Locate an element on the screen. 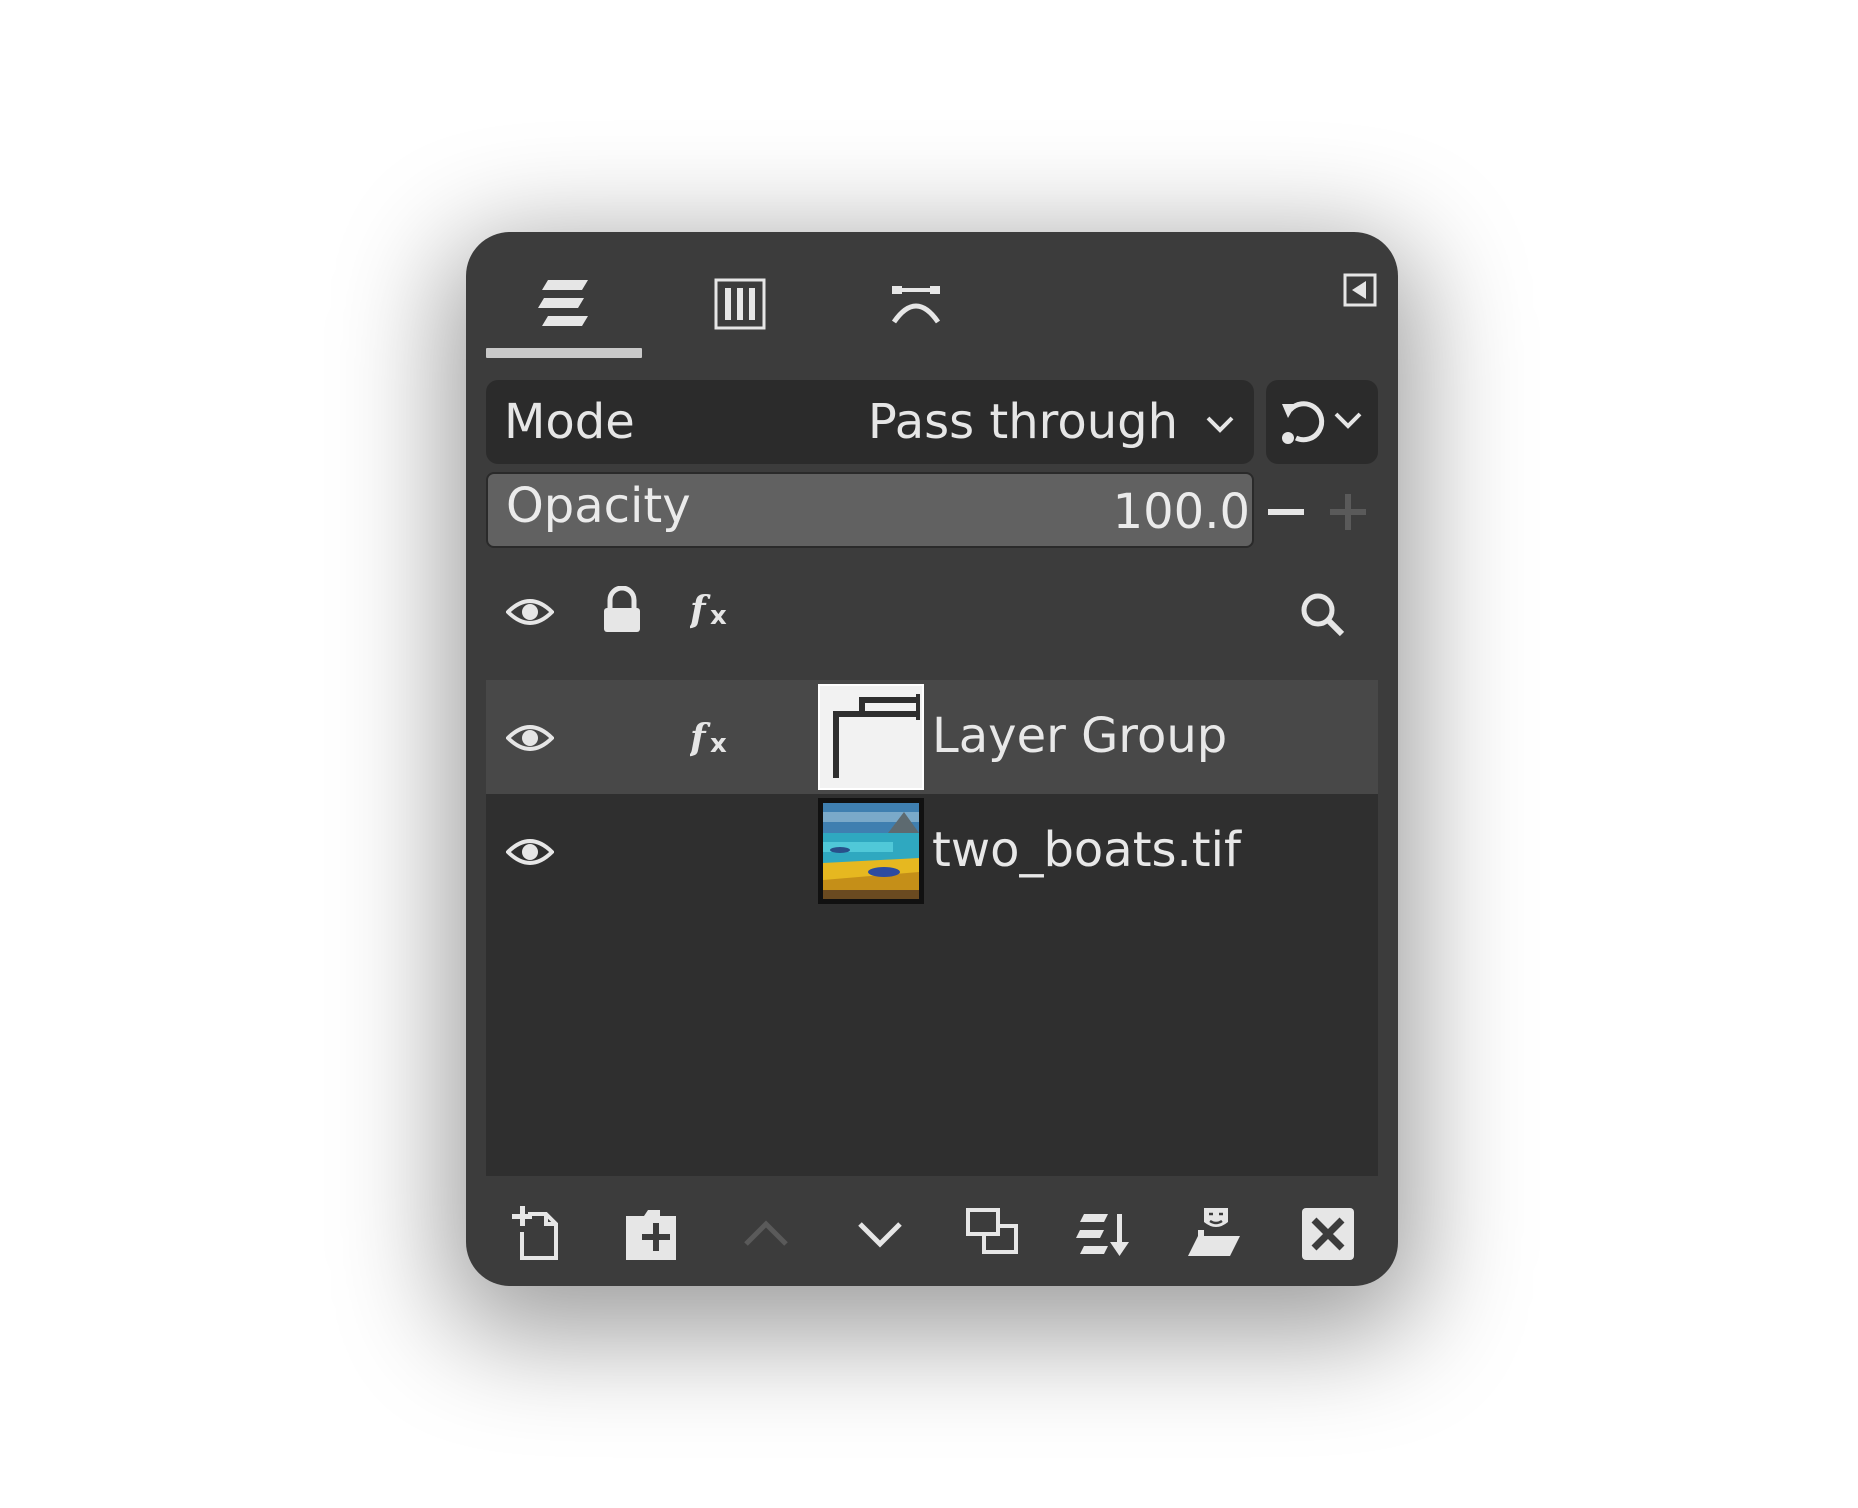 The image size is (1858, 1508). tab-channels is located at coordinates (740, 304).